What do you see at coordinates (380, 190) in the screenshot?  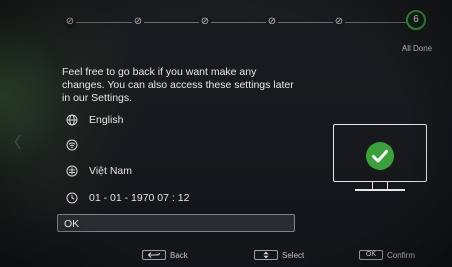 I see `monitor-base` at bounding box center [380, 190].